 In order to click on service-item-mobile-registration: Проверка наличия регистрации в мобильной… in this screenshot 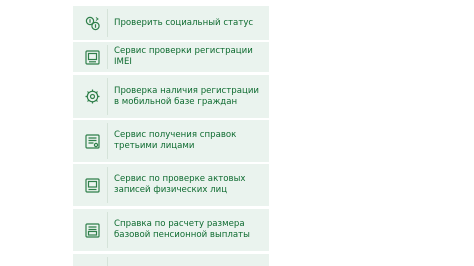, I will do `click(171, 96)`.